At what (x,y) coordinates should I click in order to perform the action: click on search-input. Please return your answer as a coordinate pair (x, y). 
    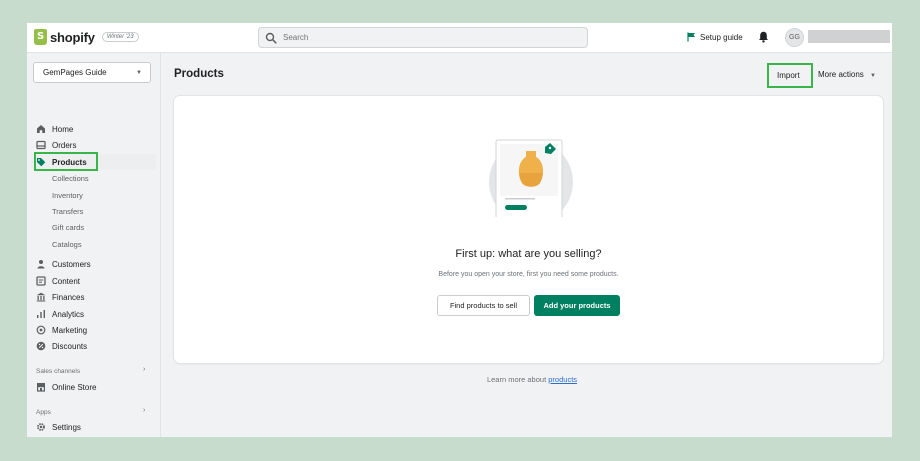
    Looking at the image, I should click on (428, 37).